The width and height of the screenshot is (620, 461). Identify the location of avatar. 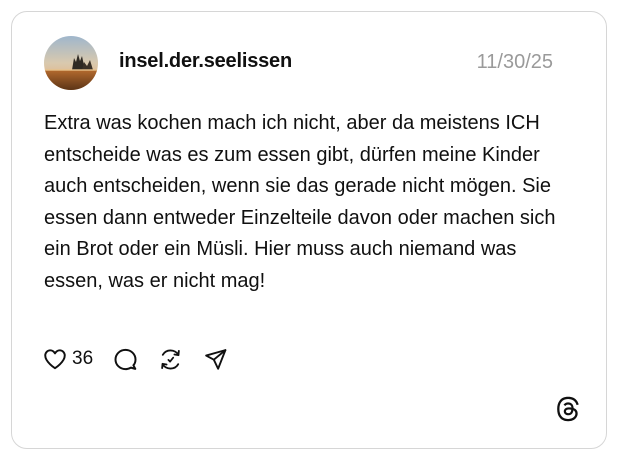
(71, 63).